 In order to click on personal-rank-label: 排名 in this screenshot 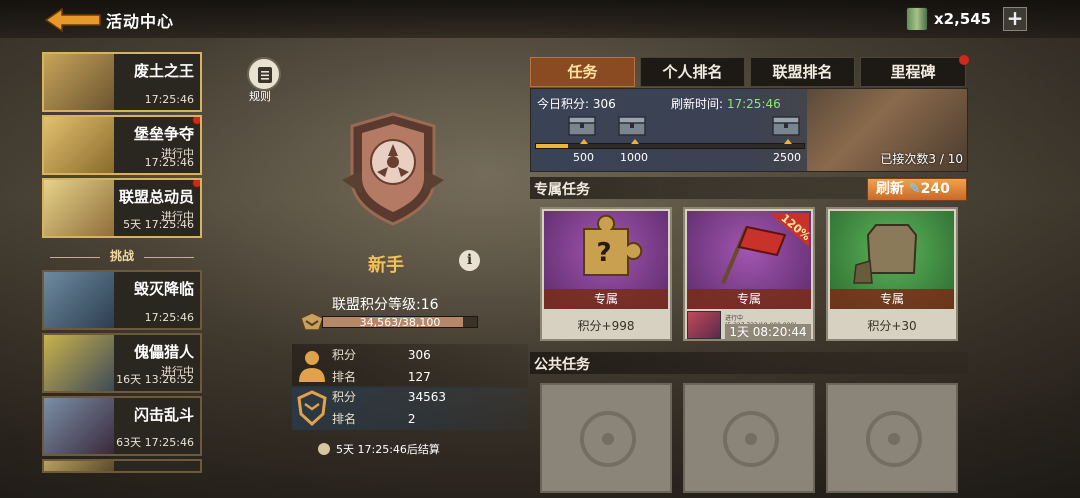, I will do `click(344, 377)`.